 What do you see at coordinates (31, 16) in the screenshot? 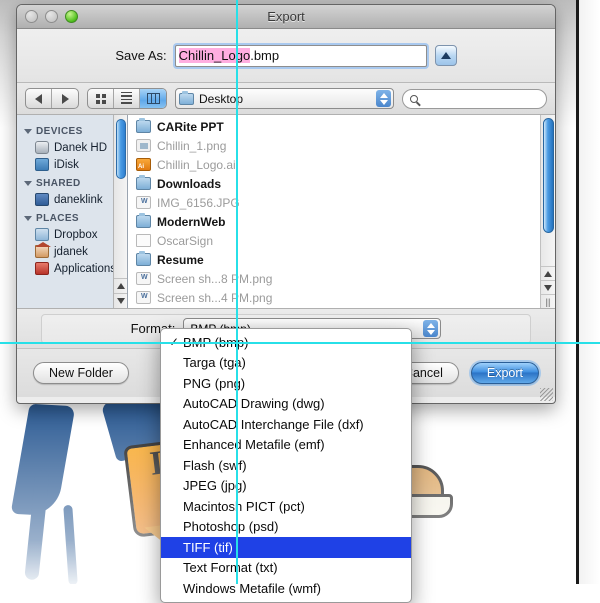
I see `close-button-icon` at bounding box center [31, 16].